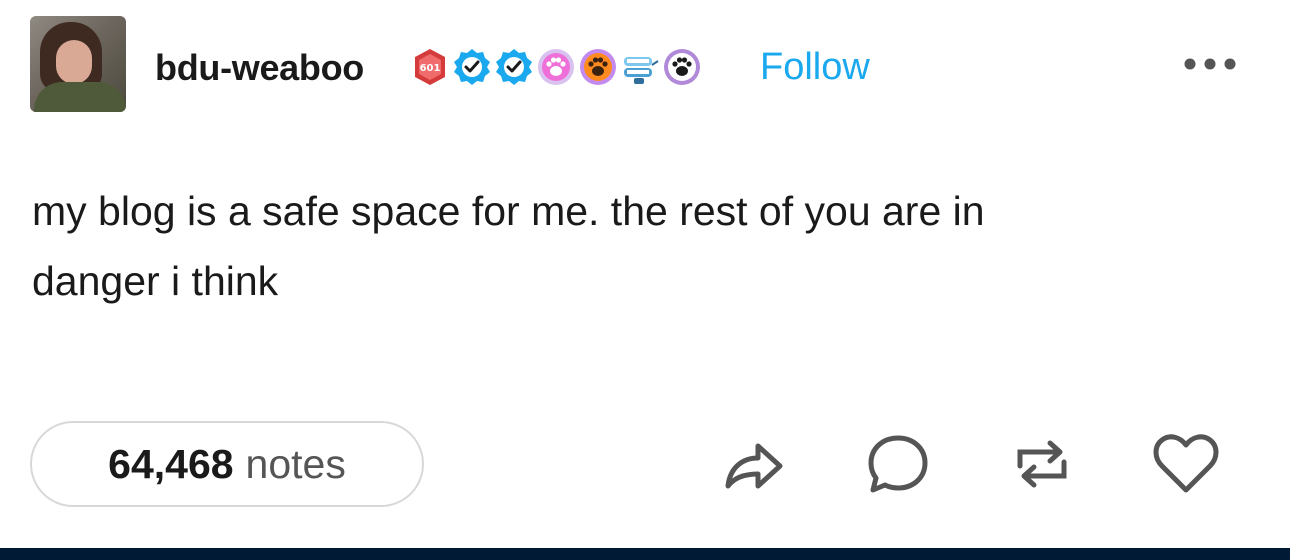  What do you see at coordinates (598, 67) in the screenshot?
I see `orange-paw-icon` at bounding box center [598, 67].